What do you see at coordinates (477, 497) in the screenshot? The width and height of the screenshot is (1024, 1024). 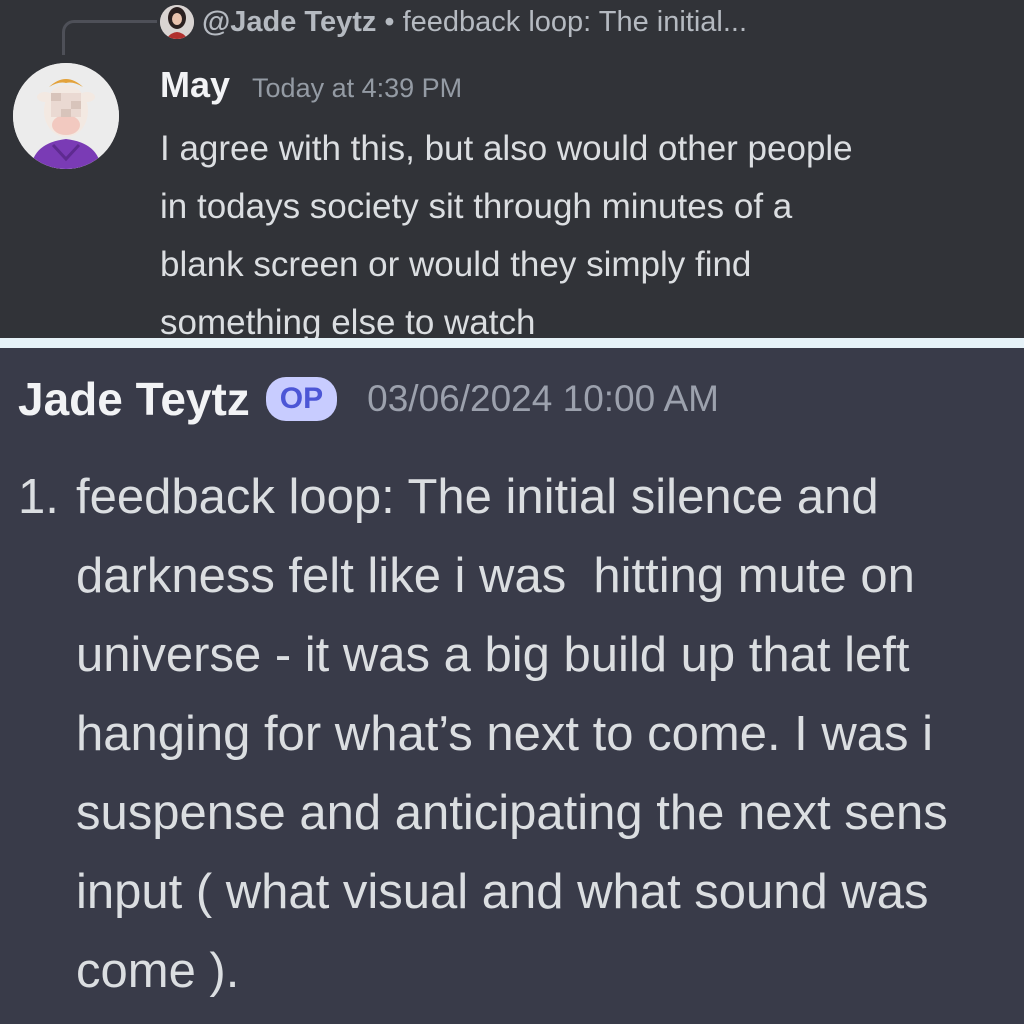 I see `message-line: feedback loop: The initial silence and` at bounding box center [477, 497].